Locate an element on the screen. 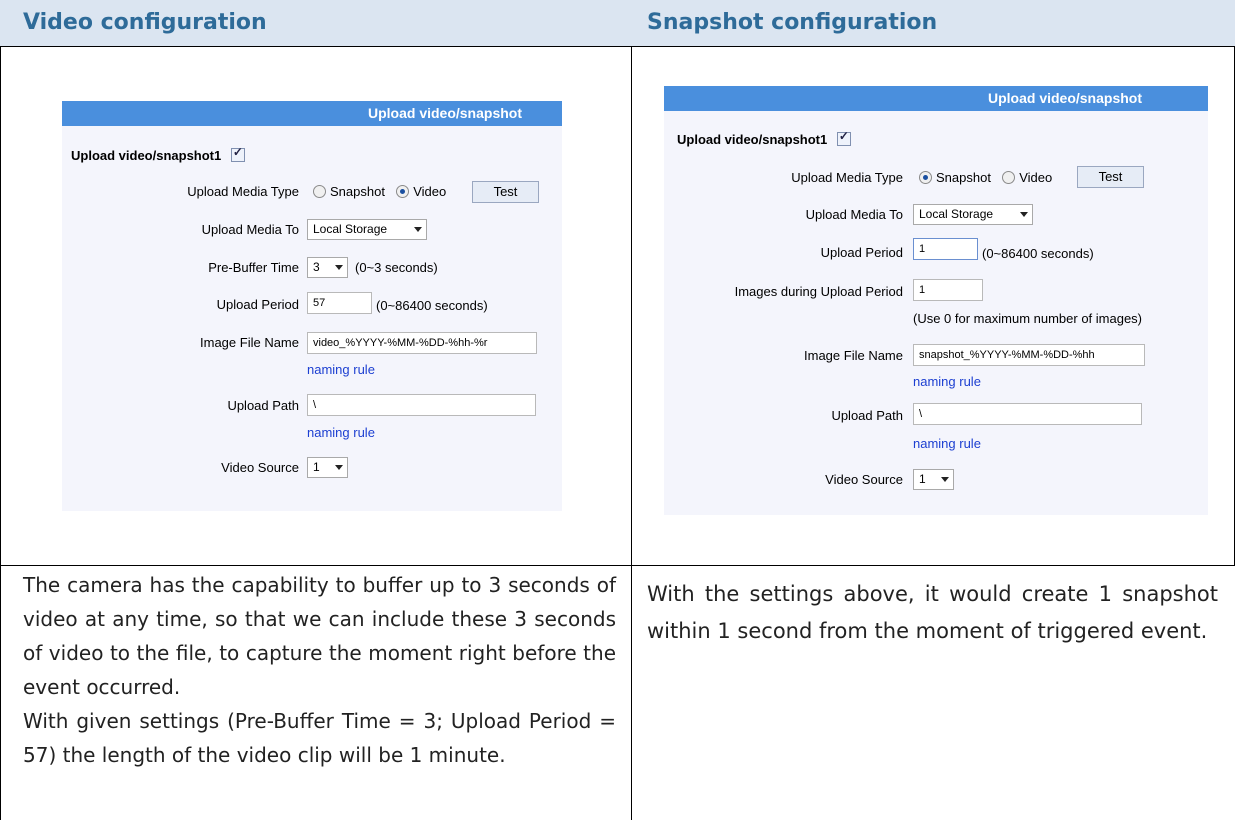 This screenshot has height=820, width=1235. upload-period-input: 1 is located at coordinates (945, 249).